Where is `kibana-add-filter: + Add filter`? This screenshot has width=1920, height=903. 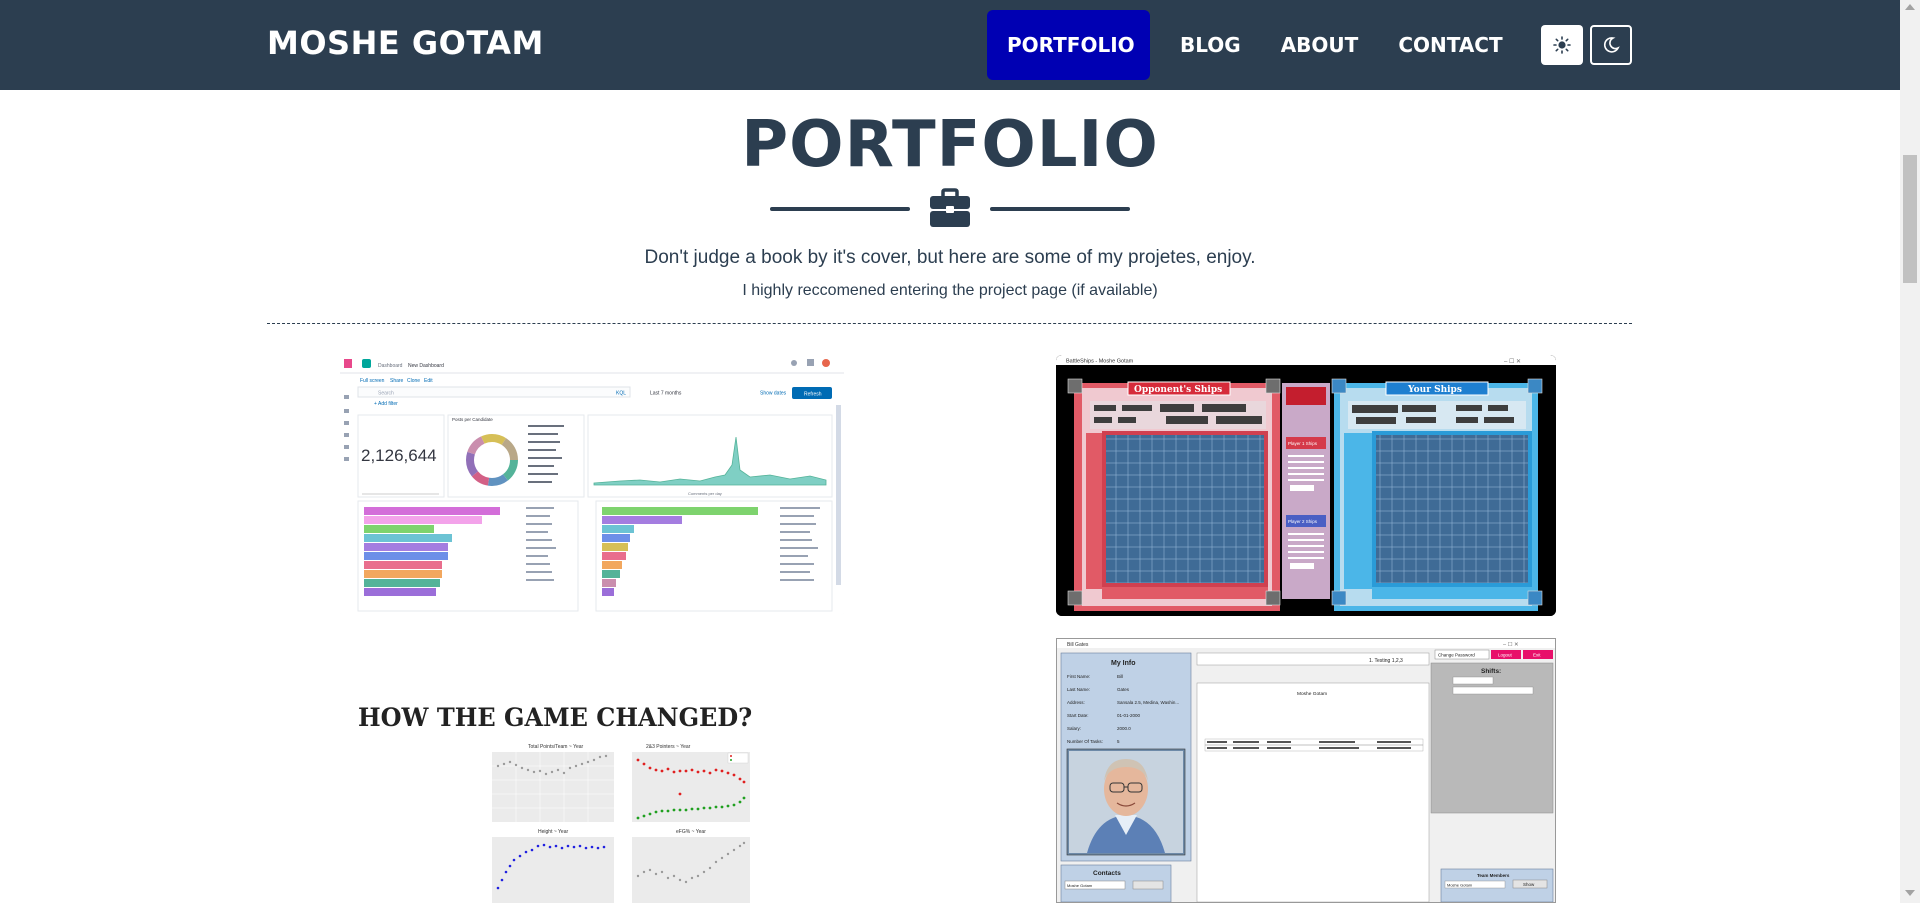 kibana-add-filter: + Add filter is located at coordinates (386, 404).